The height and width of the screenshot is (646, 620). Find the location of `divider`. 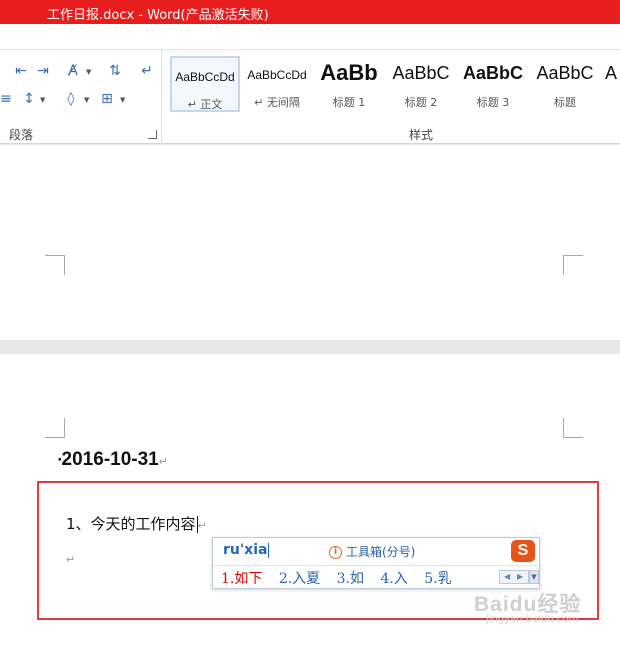

divider is located at coordinates (376, 565).